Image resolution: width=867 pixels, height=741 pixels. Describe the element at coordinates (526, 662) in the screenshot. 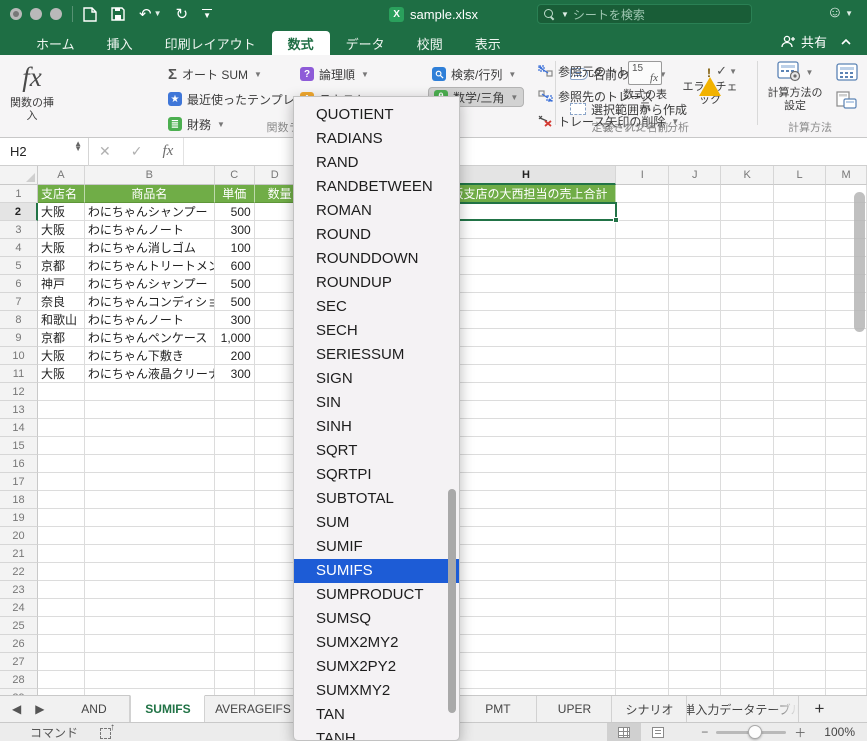

I see `cell-H27` at that location.